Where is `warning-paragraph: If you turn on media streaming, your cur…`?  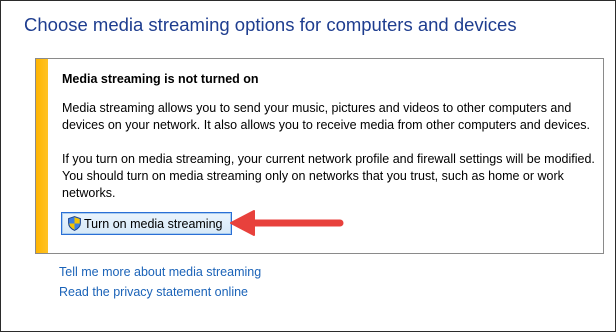 warning-paragraph: If you turn on media streaming, your cur… is located at coordinates (328, 176).